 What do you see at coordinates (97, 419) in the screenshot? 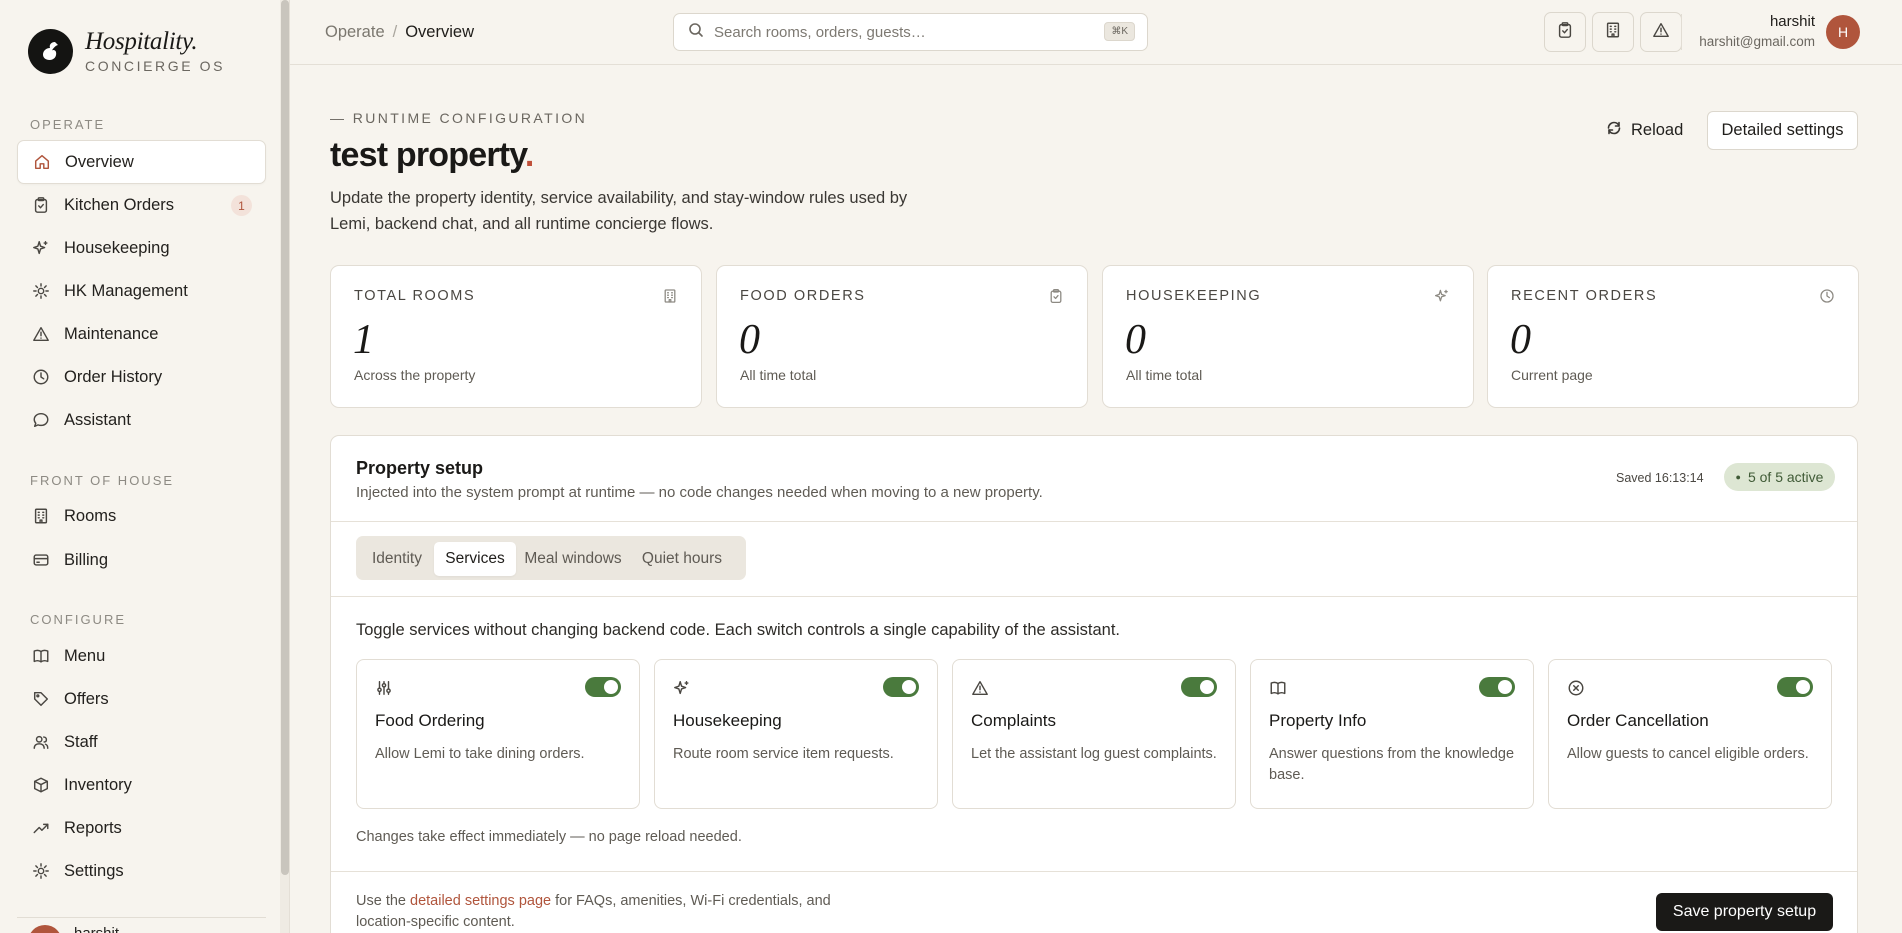
I see `sidebar-item-label: Assistant` at bounding box center [97, 419].